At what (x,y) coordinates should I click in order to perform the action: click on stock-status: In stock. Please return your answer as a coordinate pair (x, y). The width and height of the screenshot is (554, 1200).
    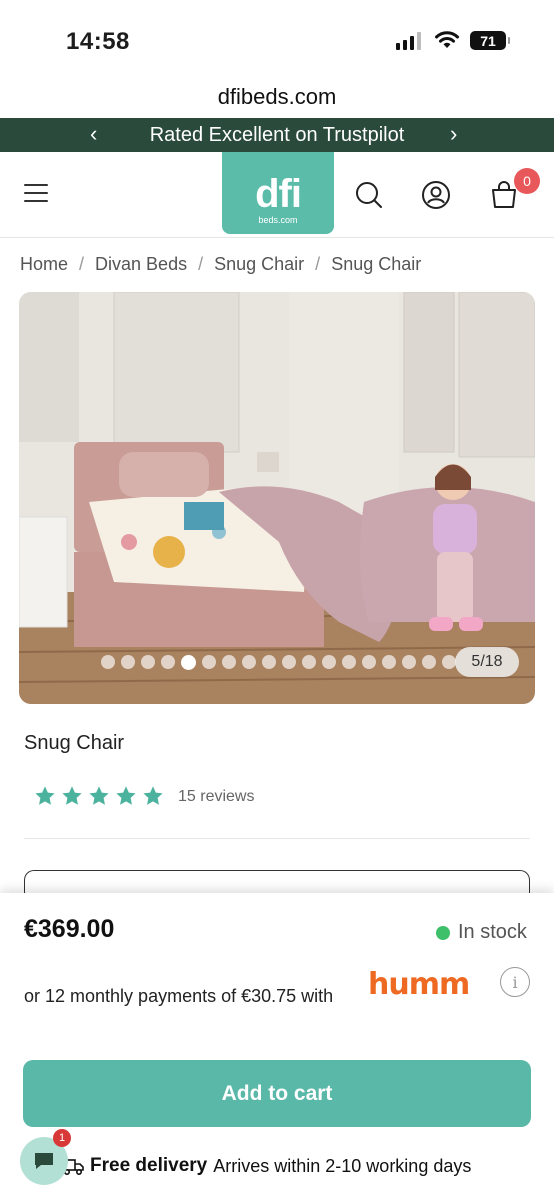
    Looking at the image, I should click on (481, 932).